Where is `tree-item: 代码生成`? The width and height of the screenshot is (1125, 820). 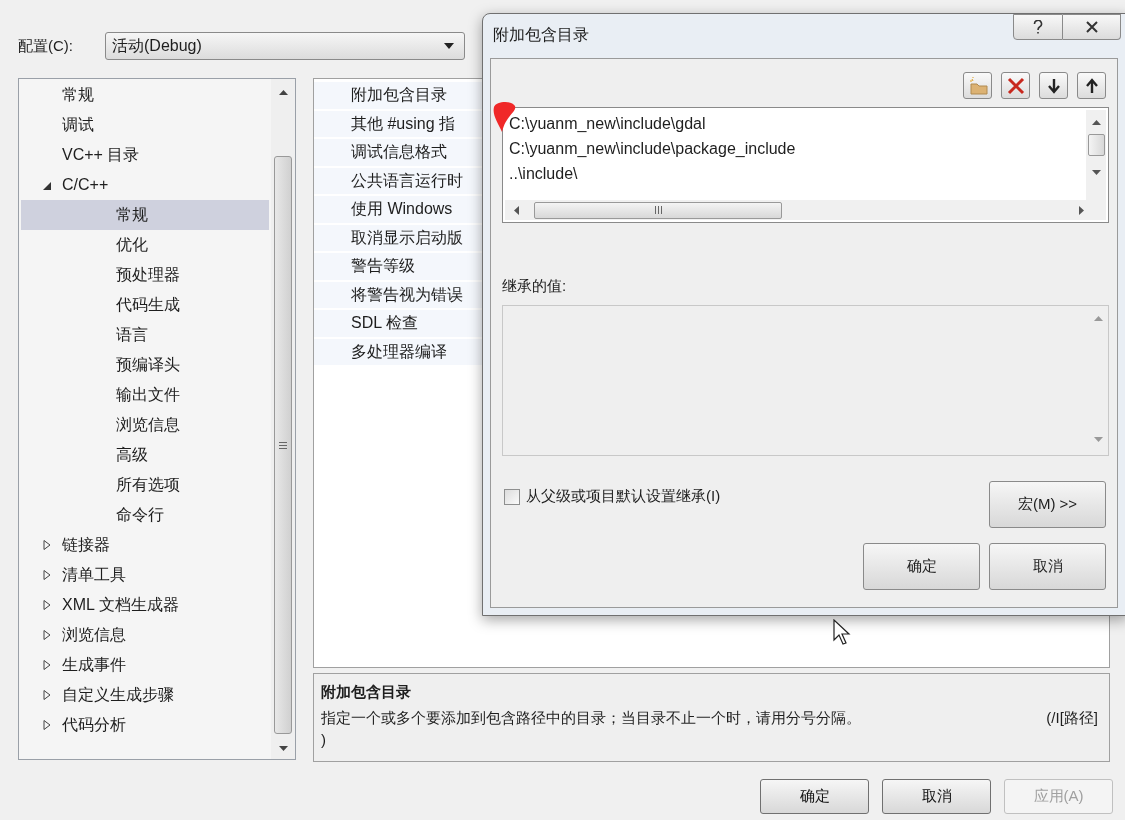
tree-item: 代码生成 is located at coordinates (145, 305).